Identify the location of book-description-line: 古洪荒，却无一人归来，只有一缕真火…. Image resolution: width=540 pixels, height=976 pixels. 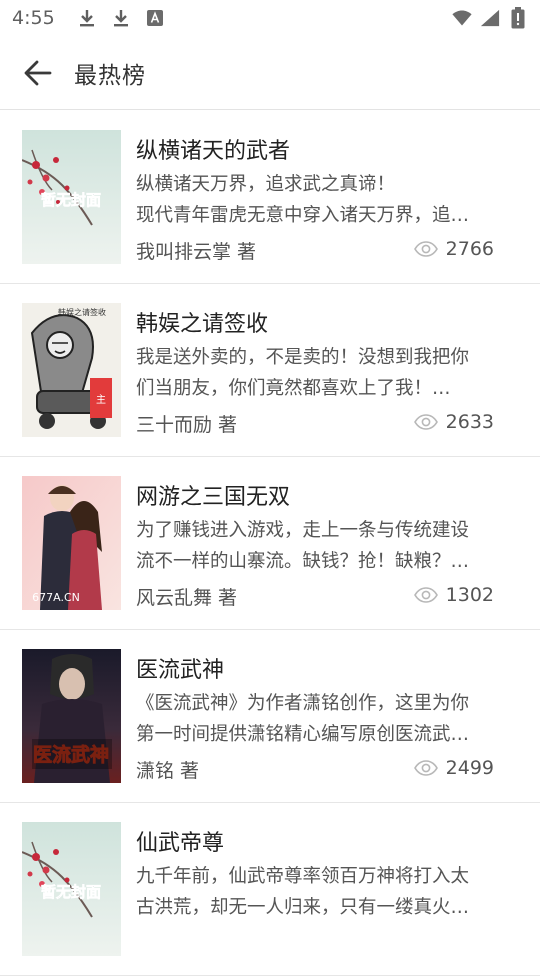
(303, 907).